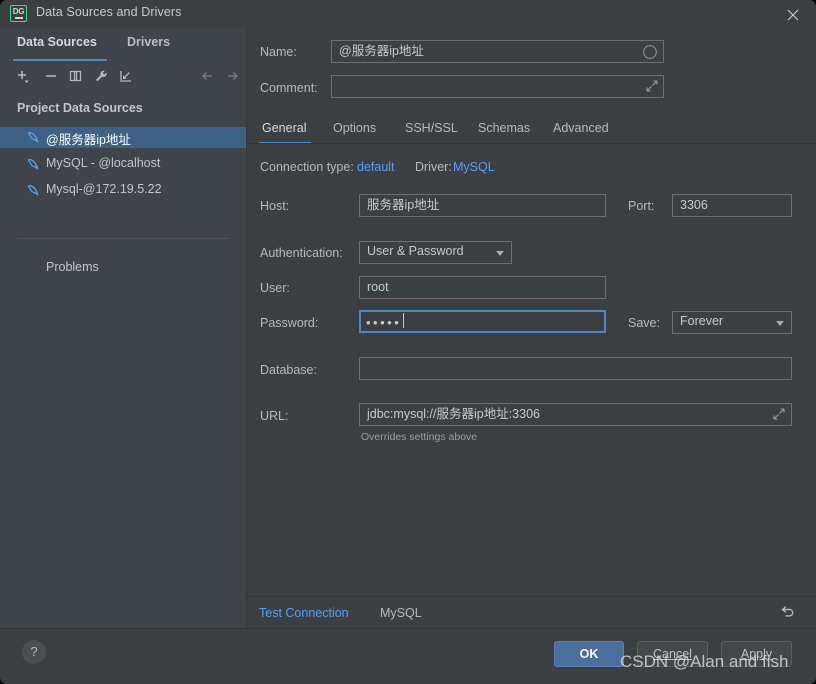  What do you see at coordinates (234, 77) in the screenshot?
I see `navigate-forward-button` at bounding box center [234, 77].